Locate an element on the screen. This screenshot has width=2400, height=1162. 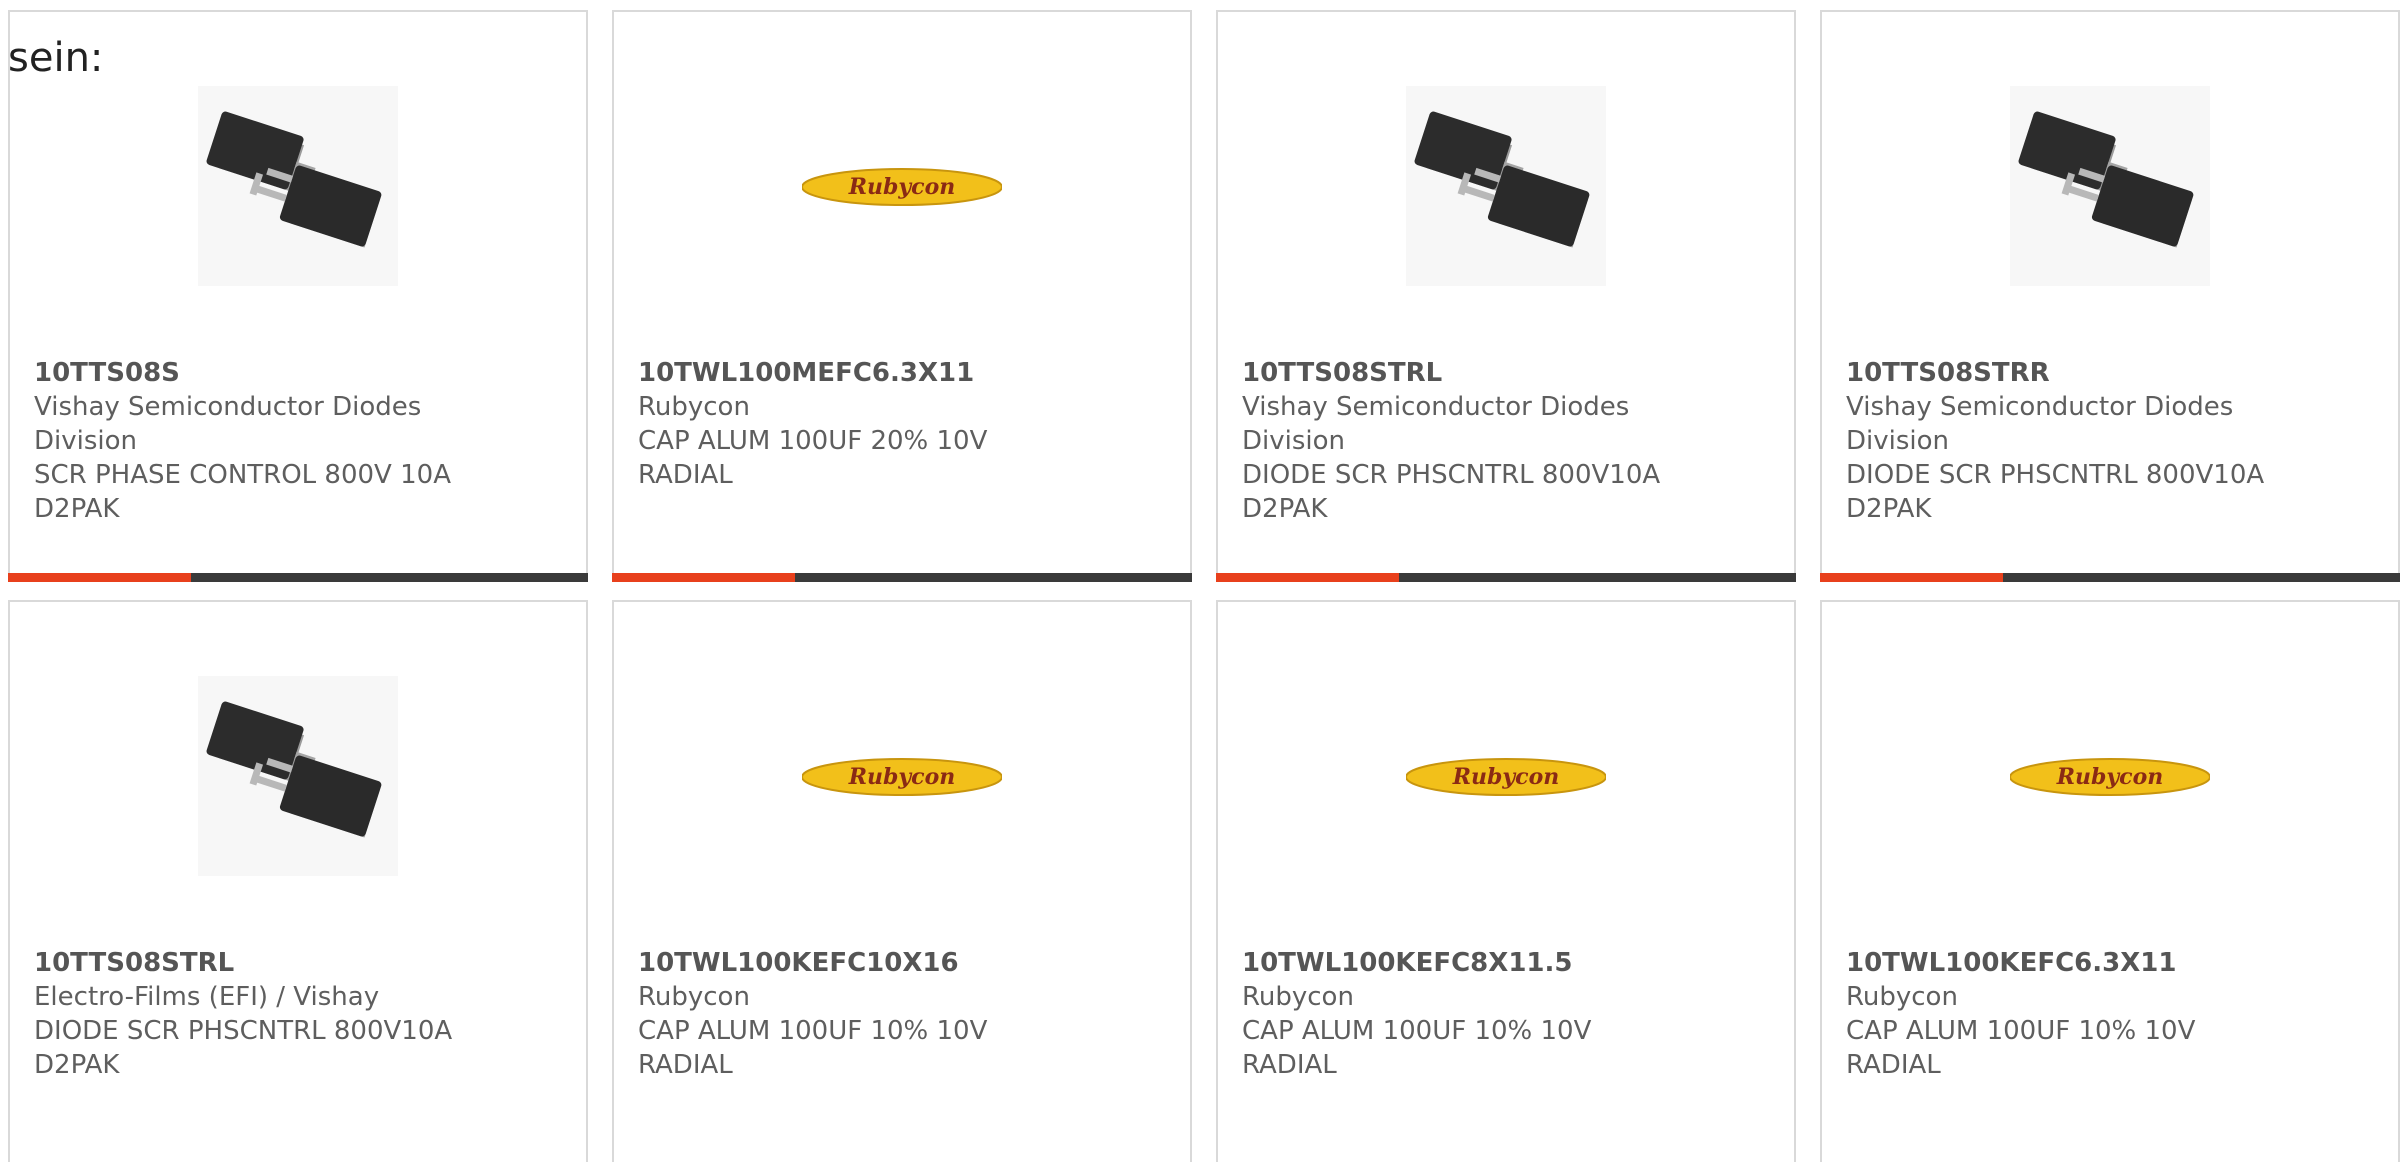
description-text: SCR PHASE CONTROL 800V 10A is located at coordinates (242, 475).